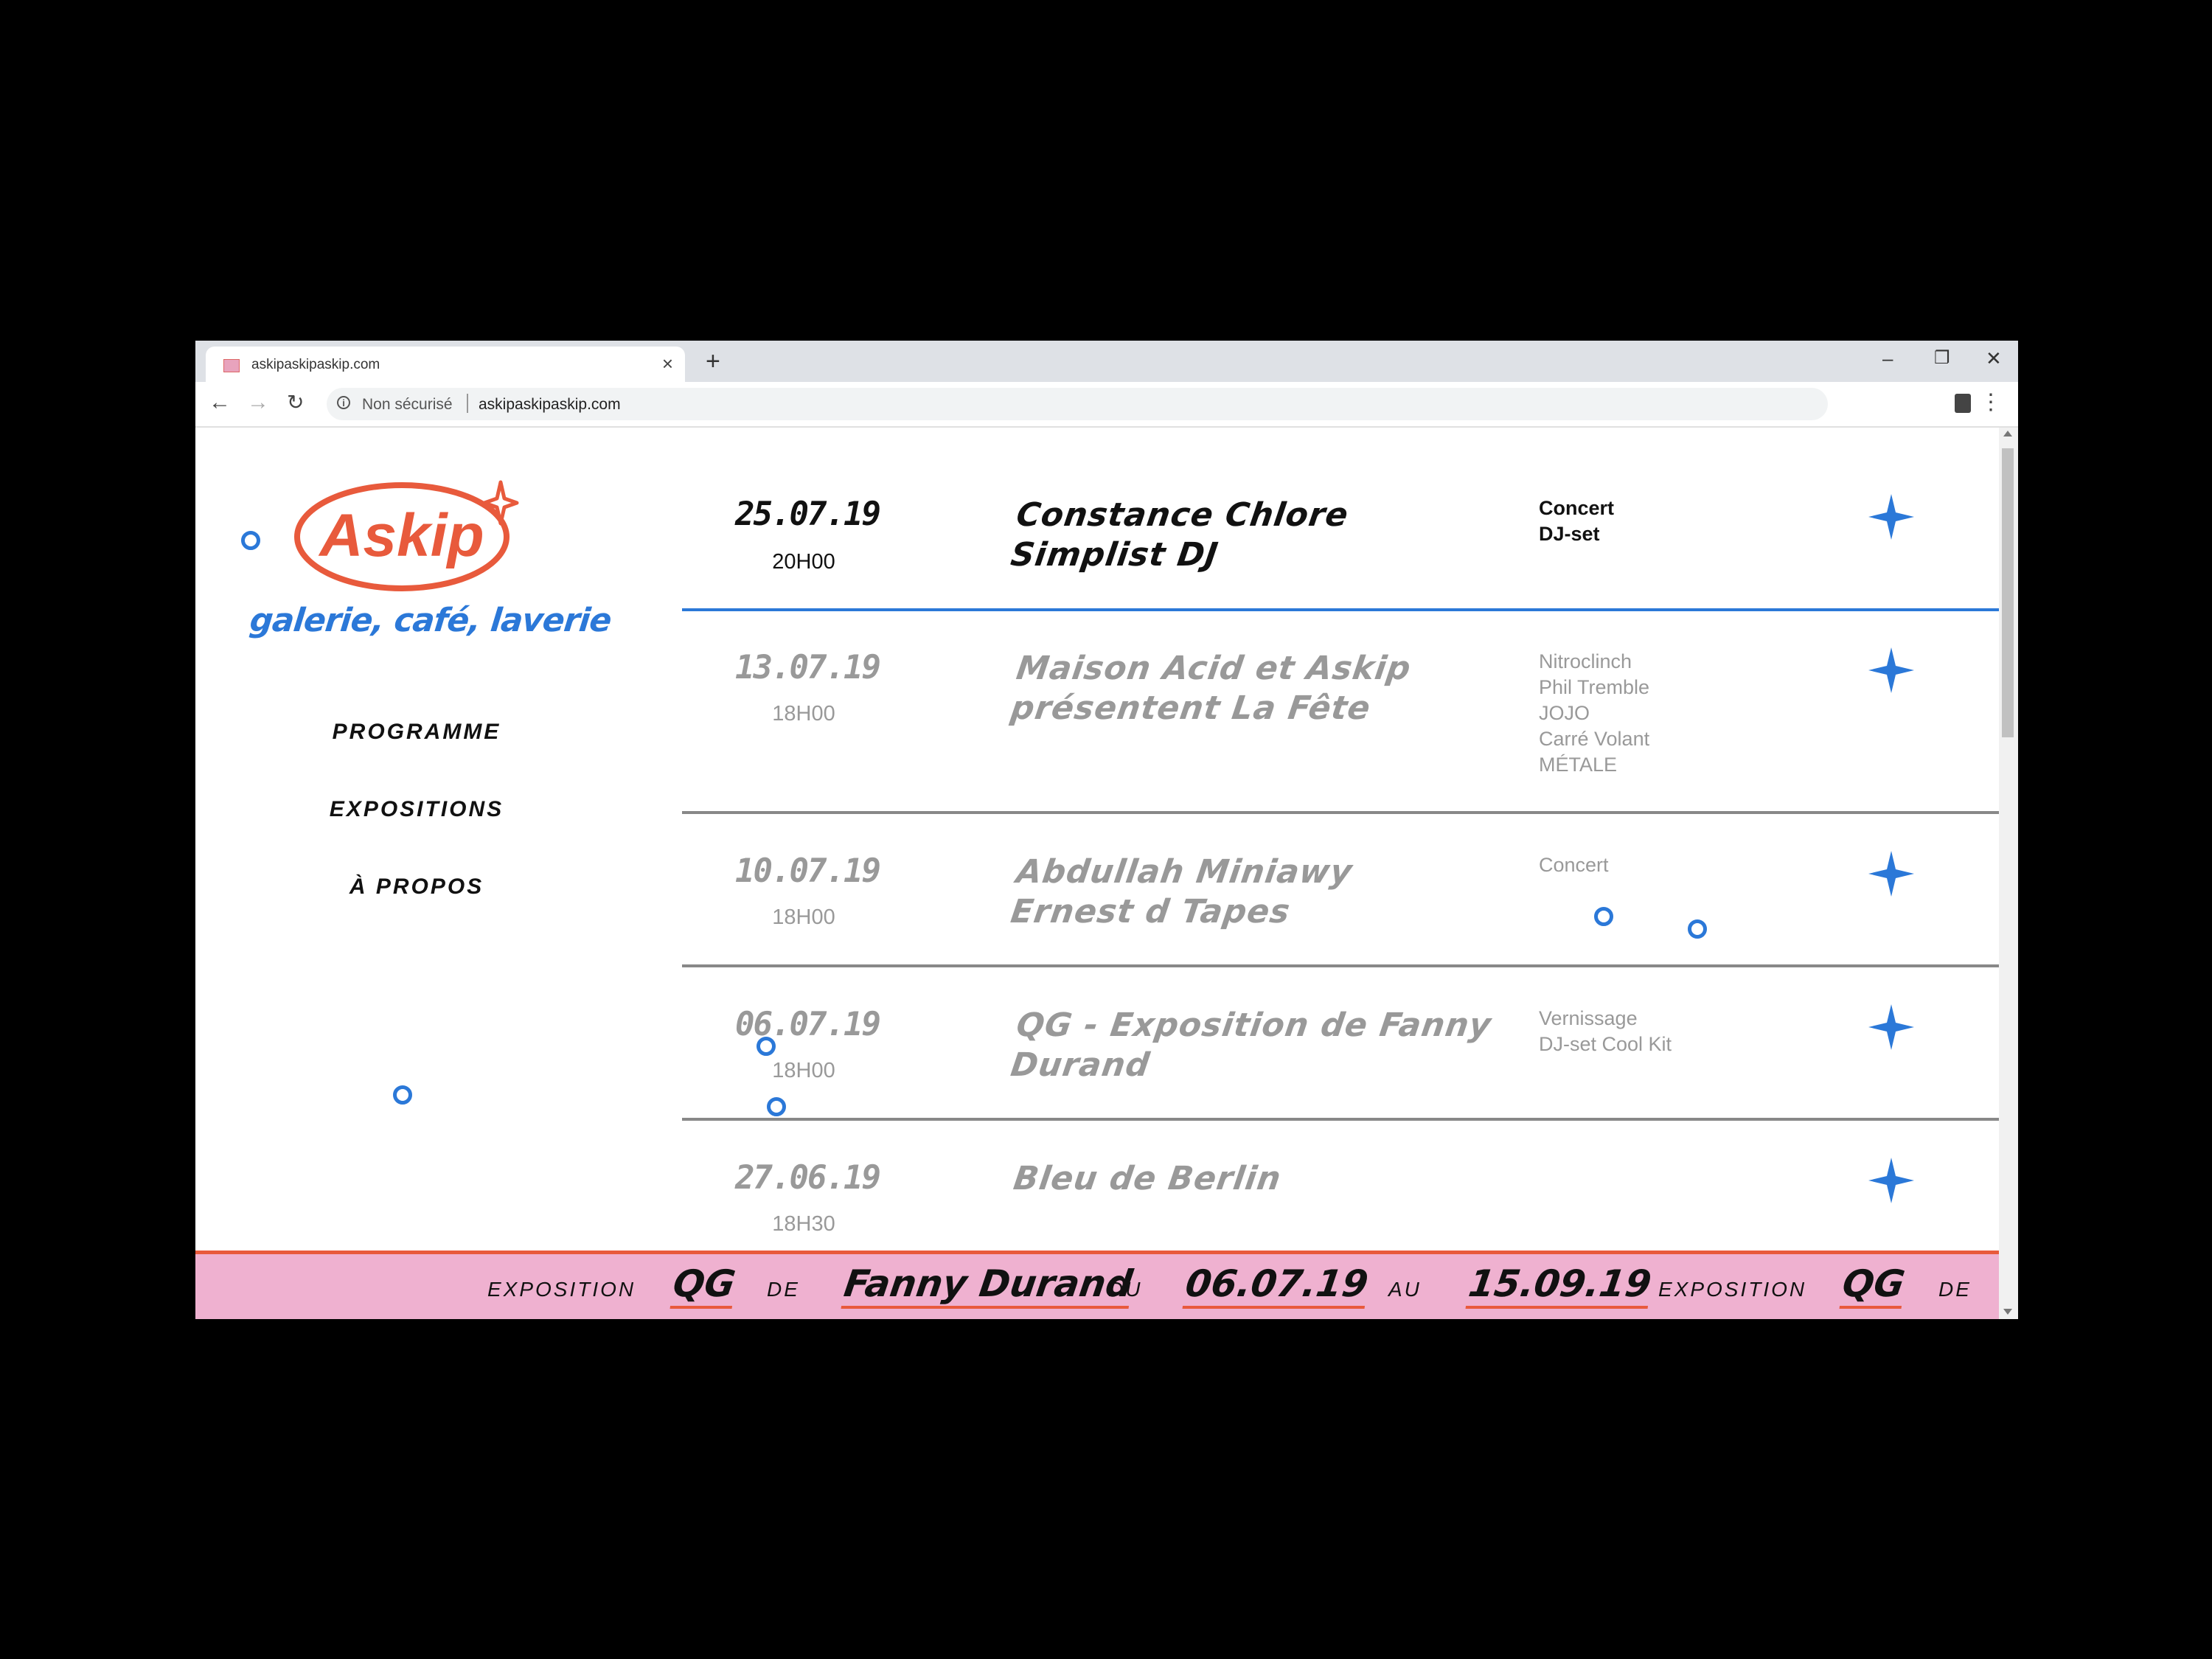 Image resolution: width=2212 pixels, height=1659 pixels. Describe the element at coordinates (1191, 708) in the screenshot. I see `event-title-line: présentent La Fête` at that location.